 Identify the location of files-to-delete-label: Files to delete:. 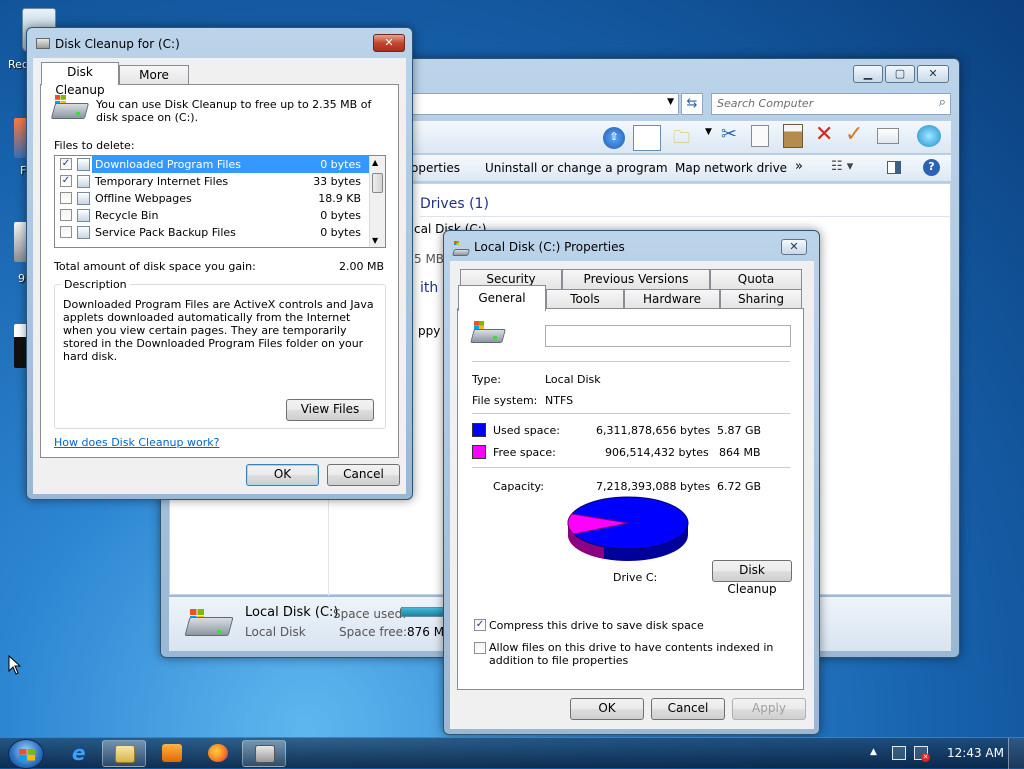
(94, 145).